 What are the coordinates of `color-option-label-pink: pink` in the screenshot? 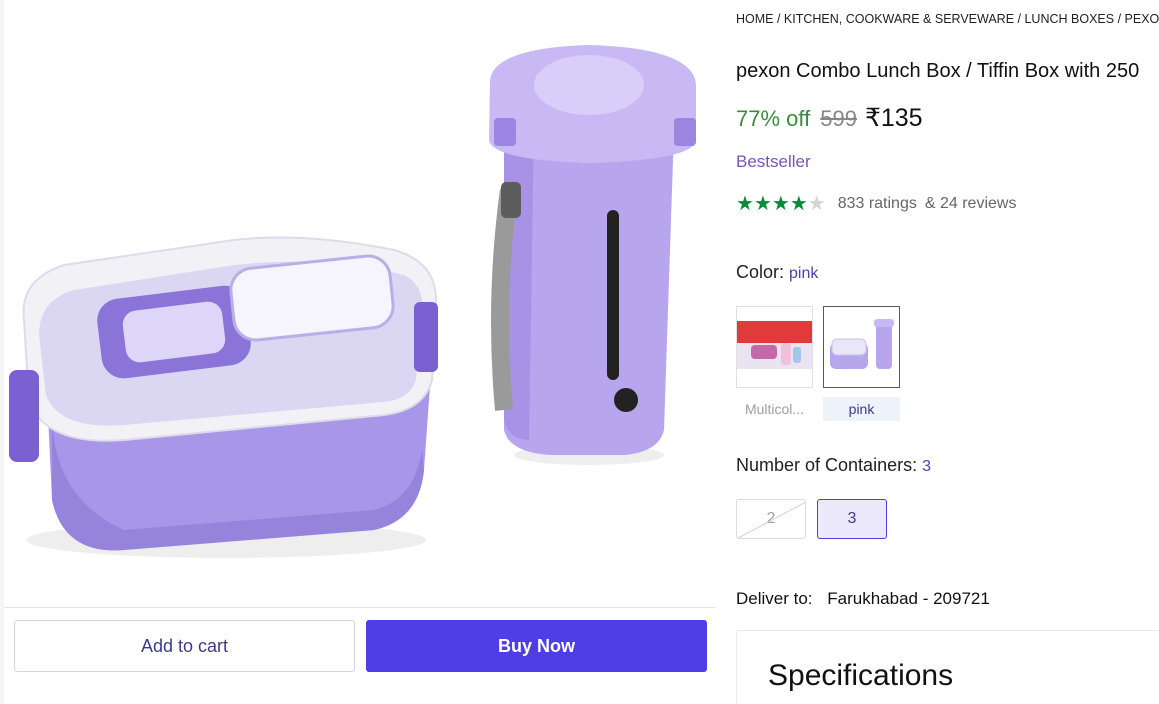 It's located at (861, 409).